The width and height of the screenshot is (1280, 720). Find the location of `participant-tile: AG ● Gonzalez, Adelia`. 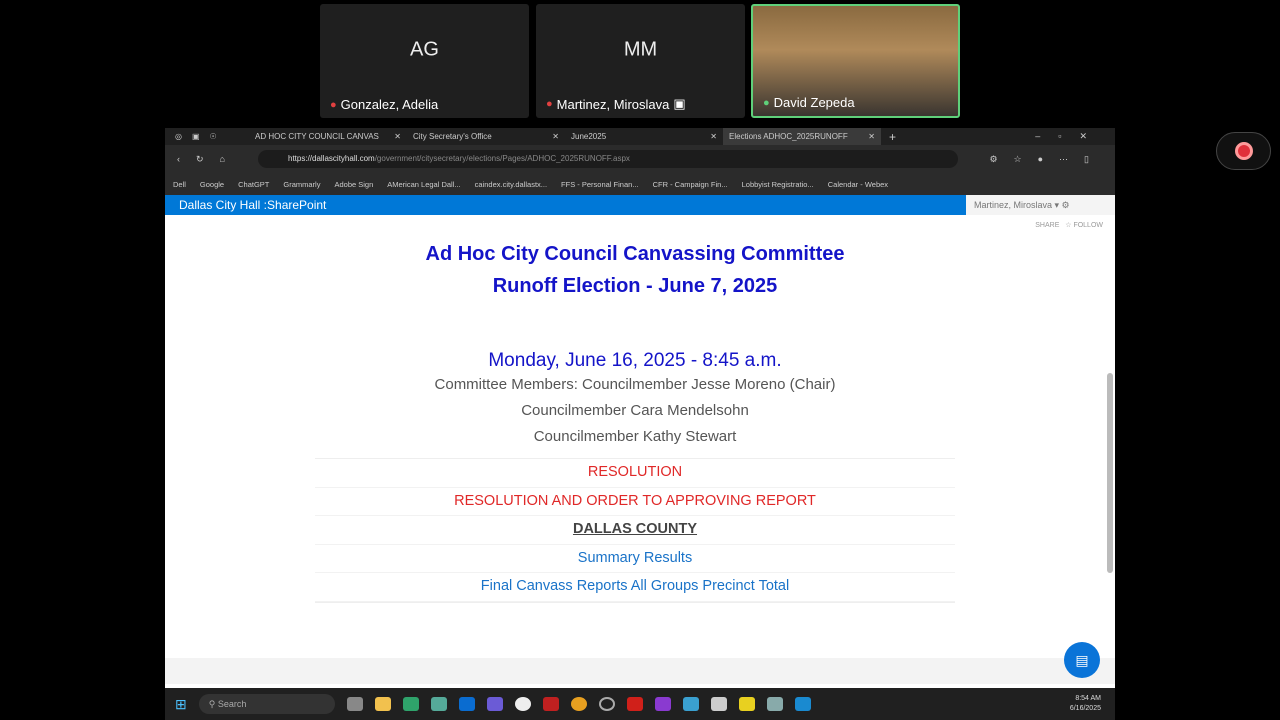

participant-tile: AG ● Gonzalez, Adelia is located at coordinates (424, 61).